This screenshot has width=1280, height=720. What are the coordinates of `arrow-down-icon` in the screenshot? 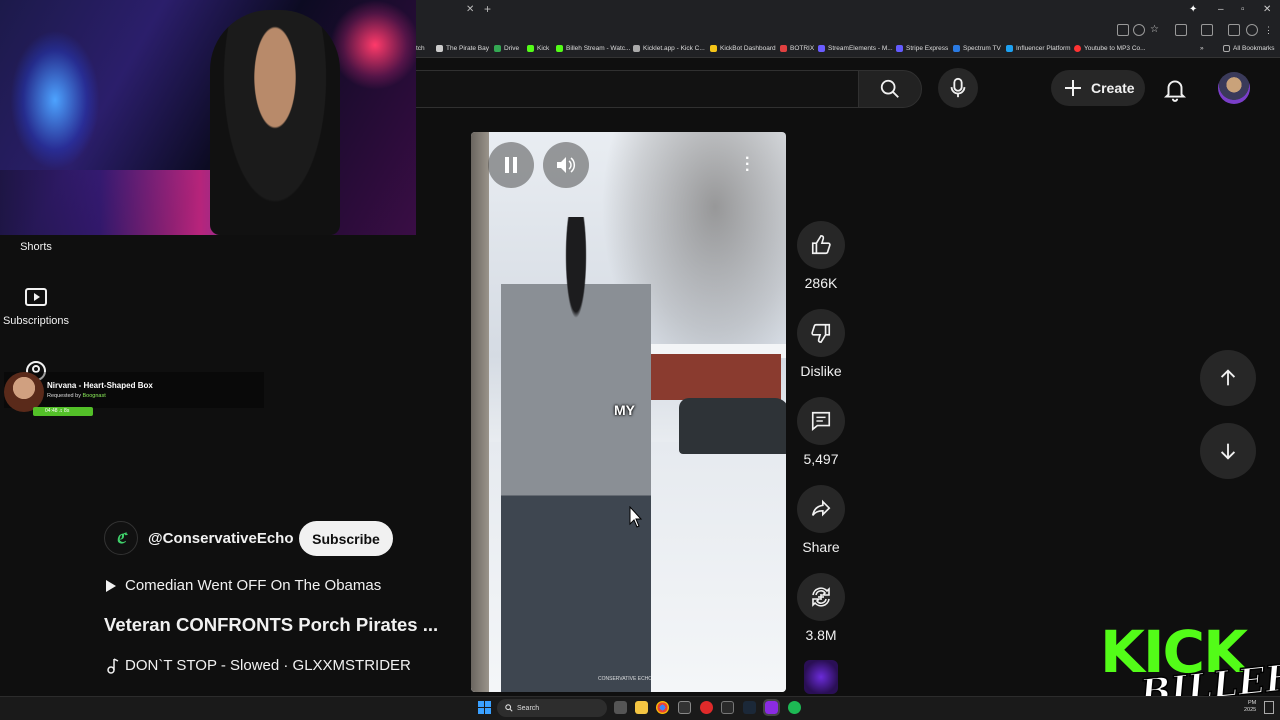 It's located at (1228, 451).